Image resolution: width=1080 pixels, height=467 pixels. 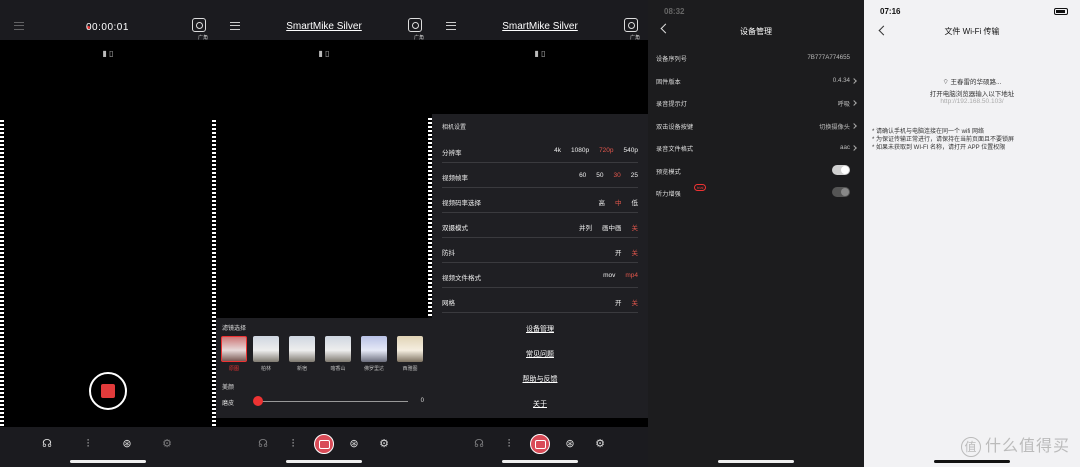 I want to click on note-line: * 请确认手机与电脑连接在同一个 wifi 网络, so click(x=928, y=132).